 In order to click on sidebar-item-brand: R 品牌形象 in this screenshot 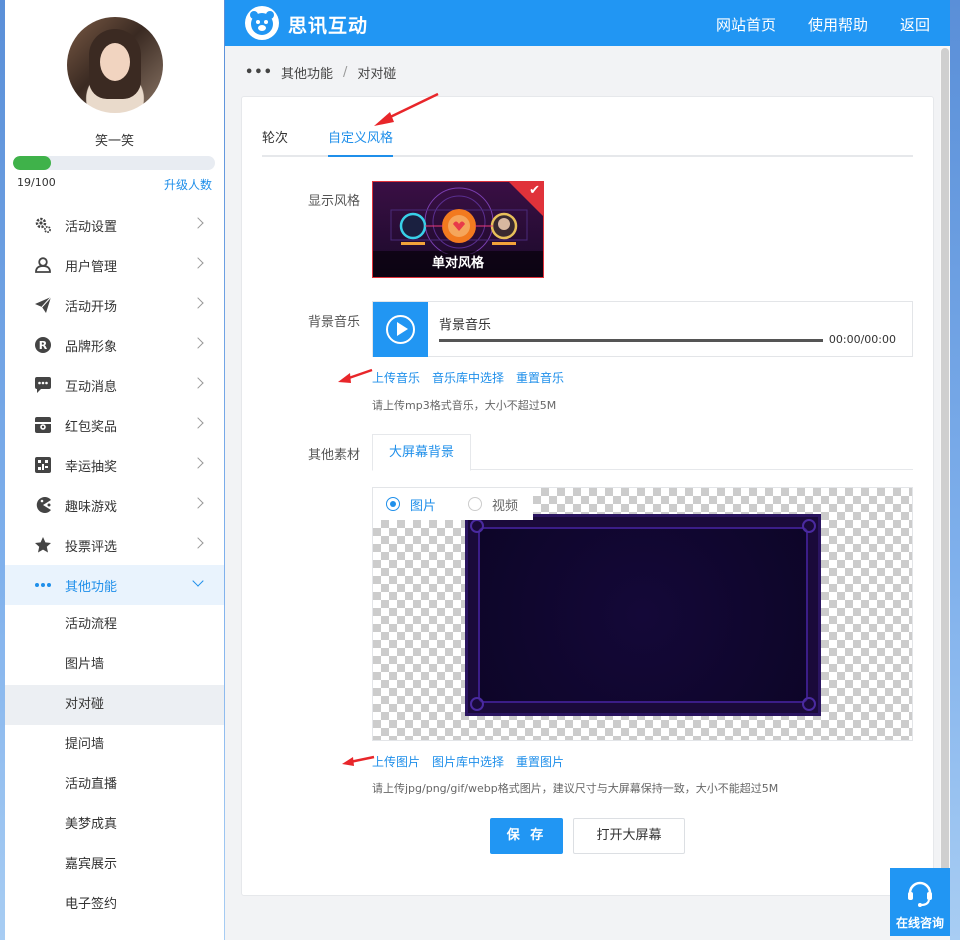, I will do `click(114, 345)`.